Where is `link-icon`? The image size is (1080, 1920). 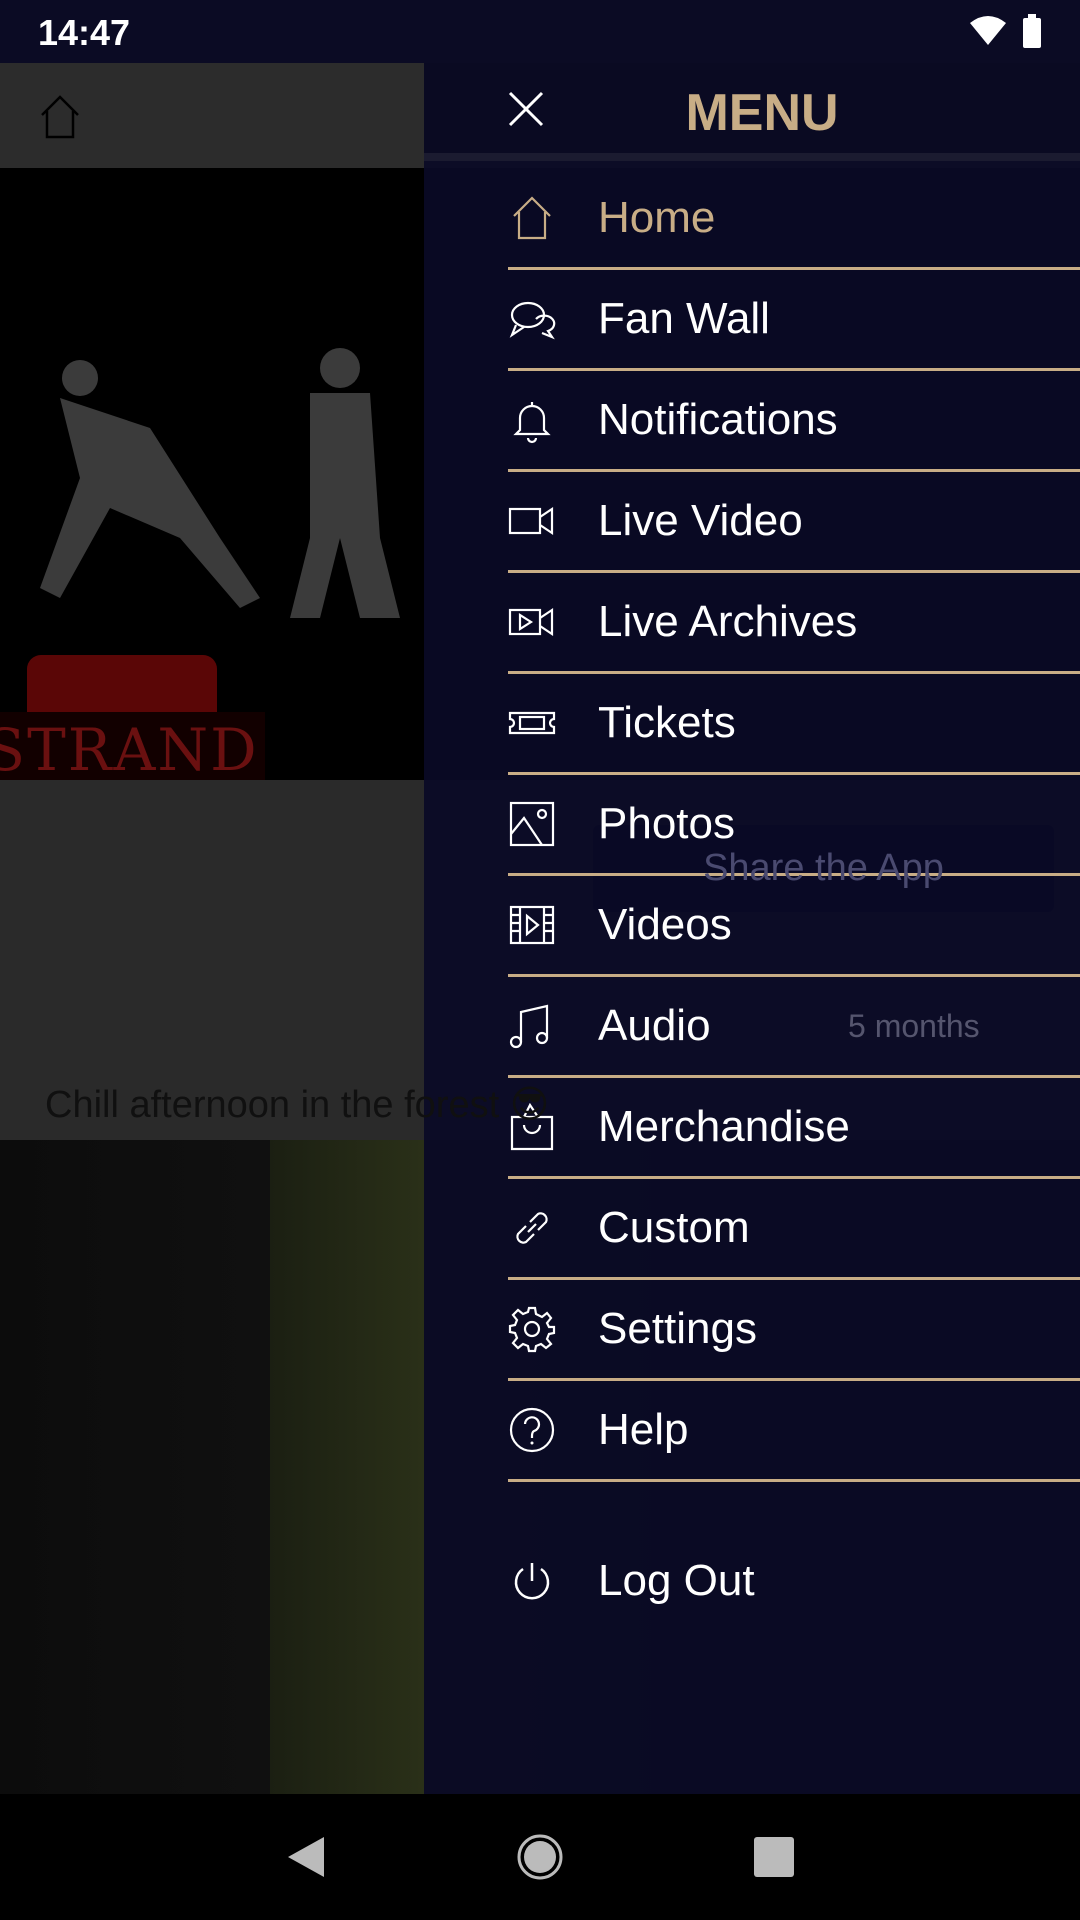
link-icon is located at coordinates (532, 1228).